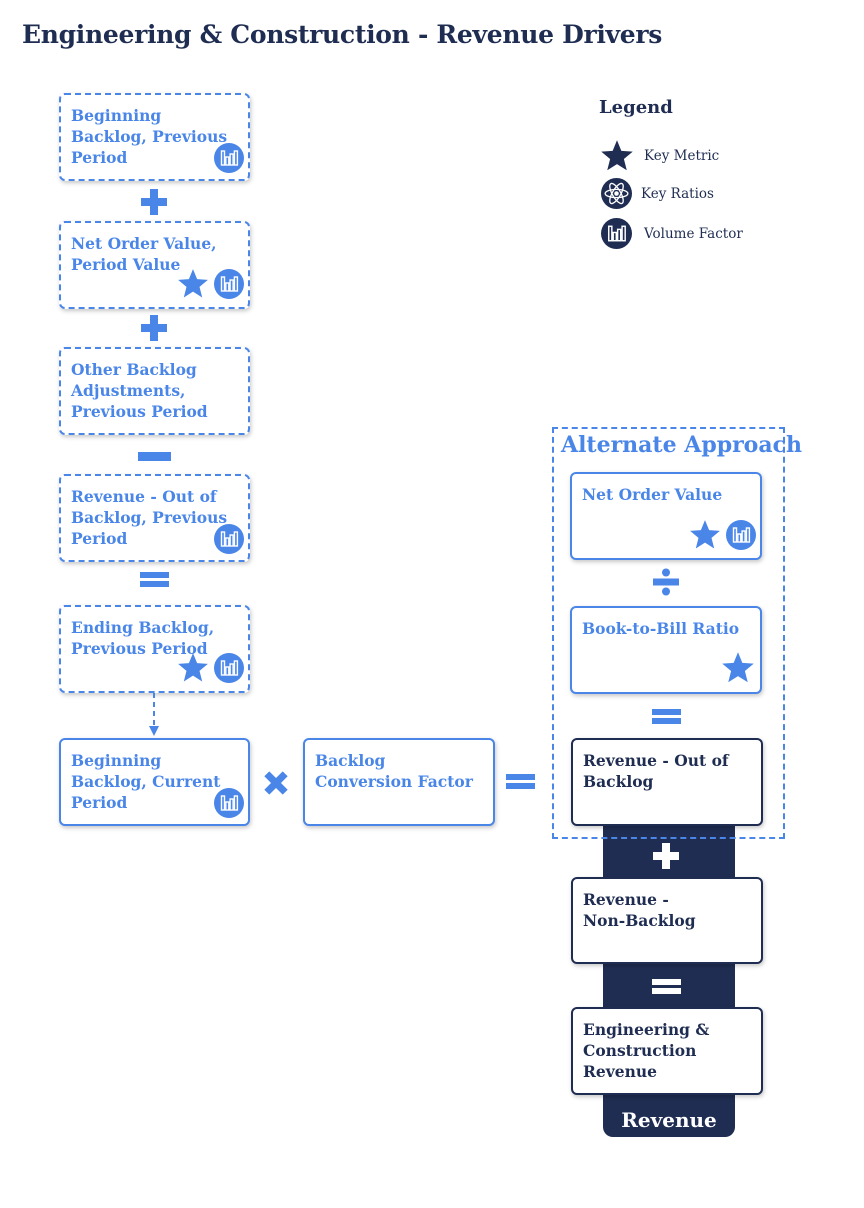  I want to click on box-label: Engineering & Construction Revenue, so click(646, 1050).